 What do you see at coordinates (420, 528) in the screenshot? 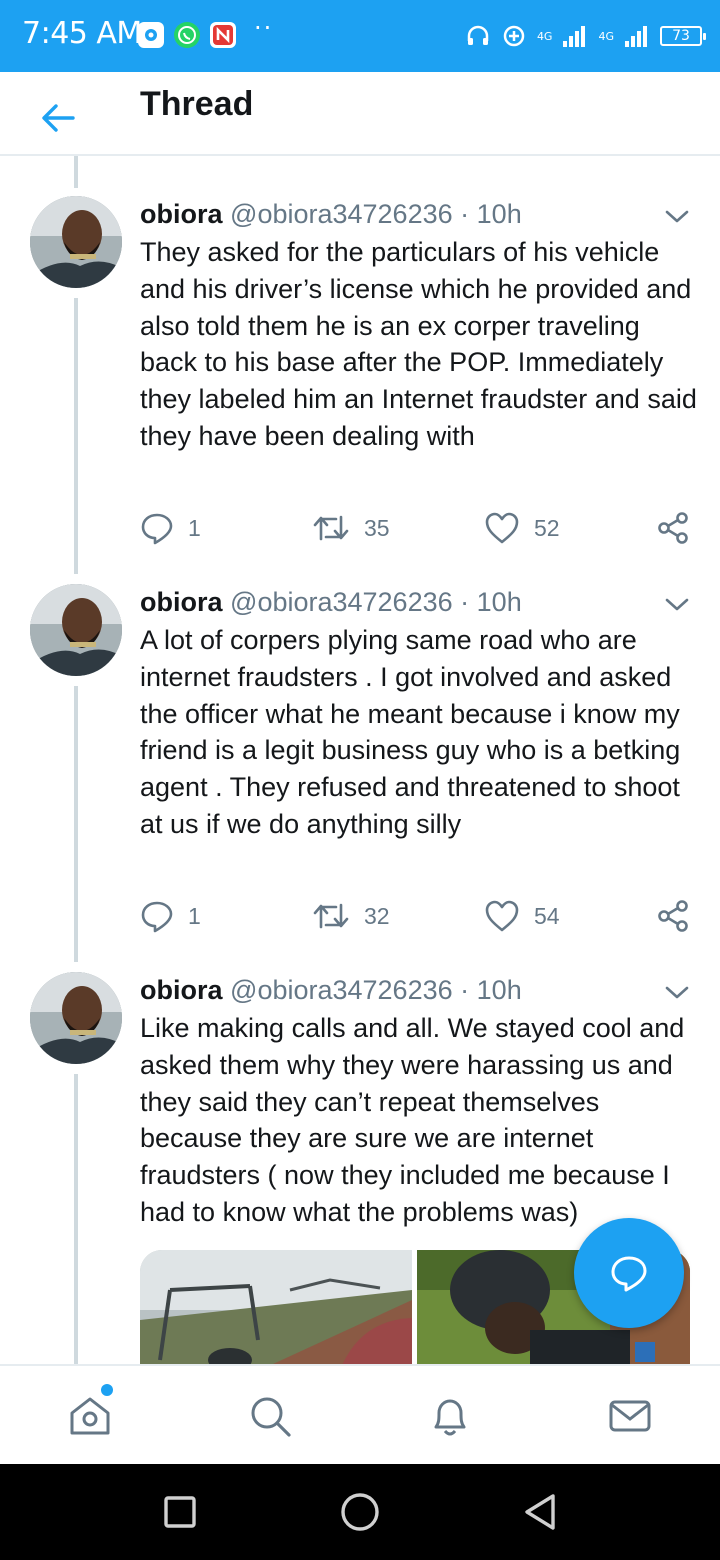
I see `tweet-actions: 1 35 52` at bounding box center [420, 528].